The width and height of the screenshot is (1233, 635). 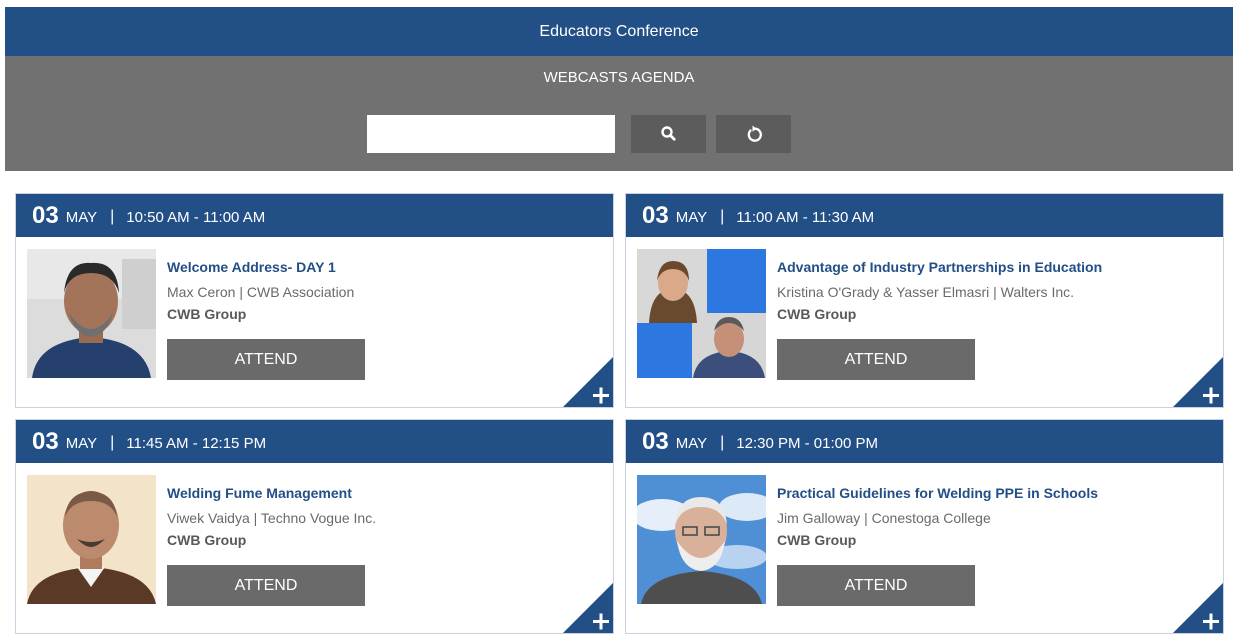 I want to click on session-title: Welcome Address- DAY 1, so click(x=251, y=267).